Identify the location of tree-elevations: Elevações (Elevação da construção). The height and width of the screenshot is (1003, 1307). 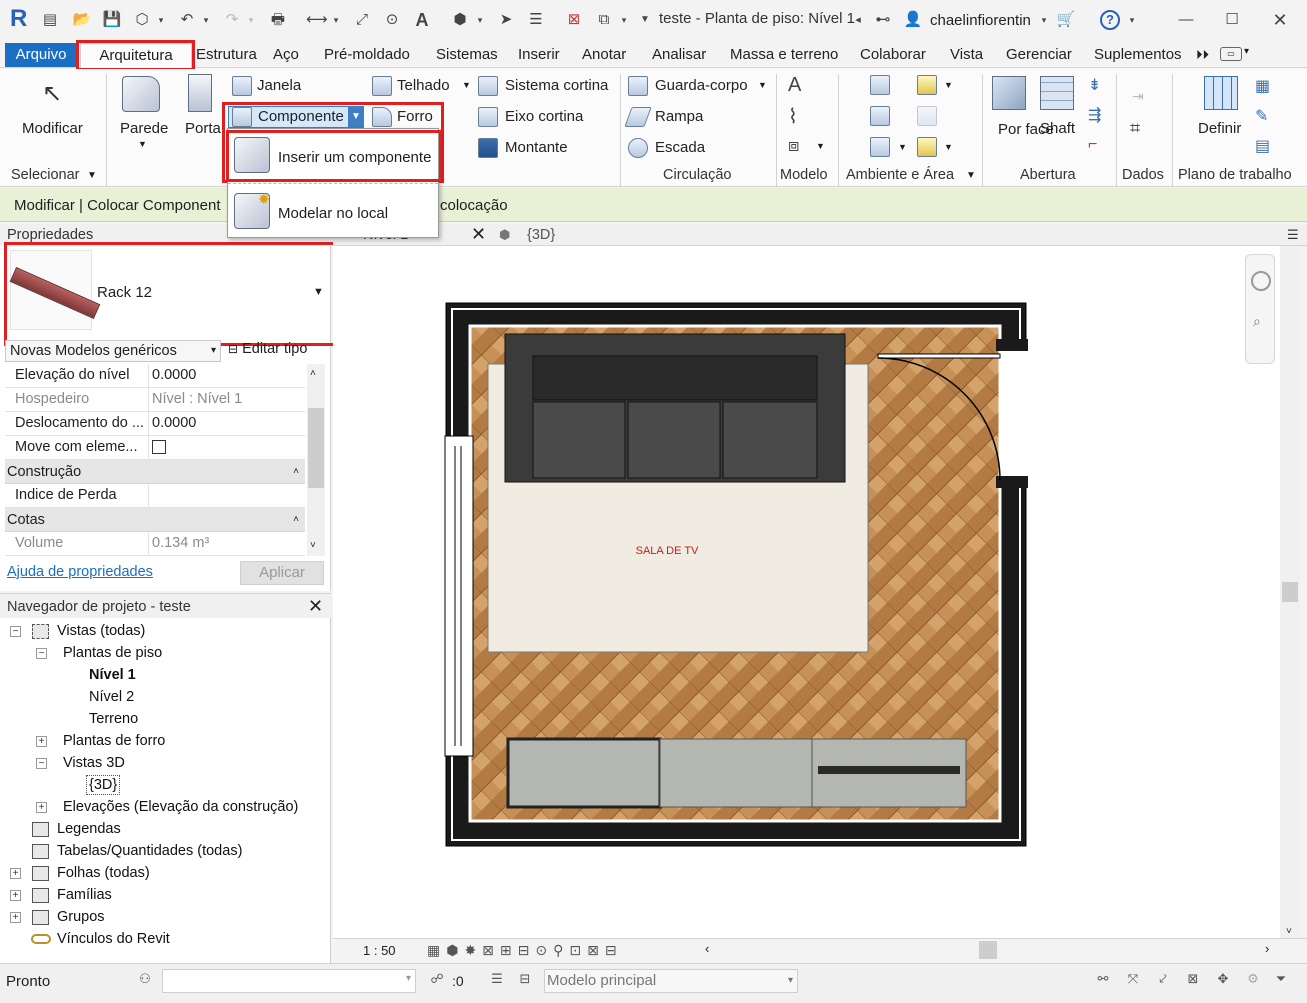
(180, 807).